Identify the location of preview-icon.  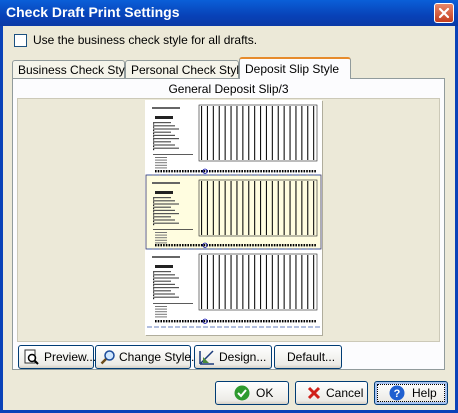
(31, 357).